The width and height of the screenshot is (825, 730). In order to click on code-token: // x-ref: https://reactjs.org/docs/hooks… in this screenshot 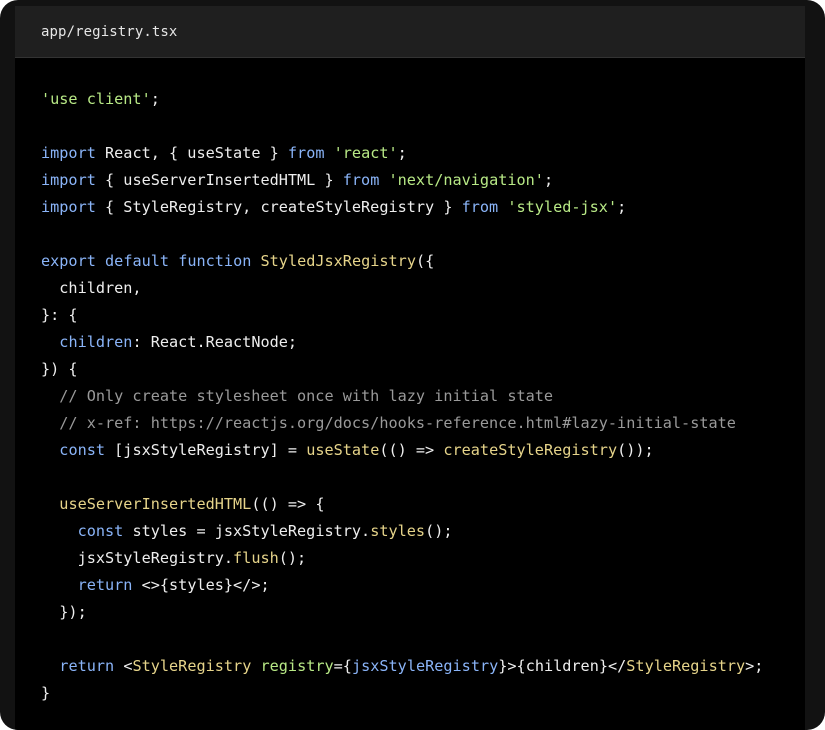, I will do `click(388, 423)`.